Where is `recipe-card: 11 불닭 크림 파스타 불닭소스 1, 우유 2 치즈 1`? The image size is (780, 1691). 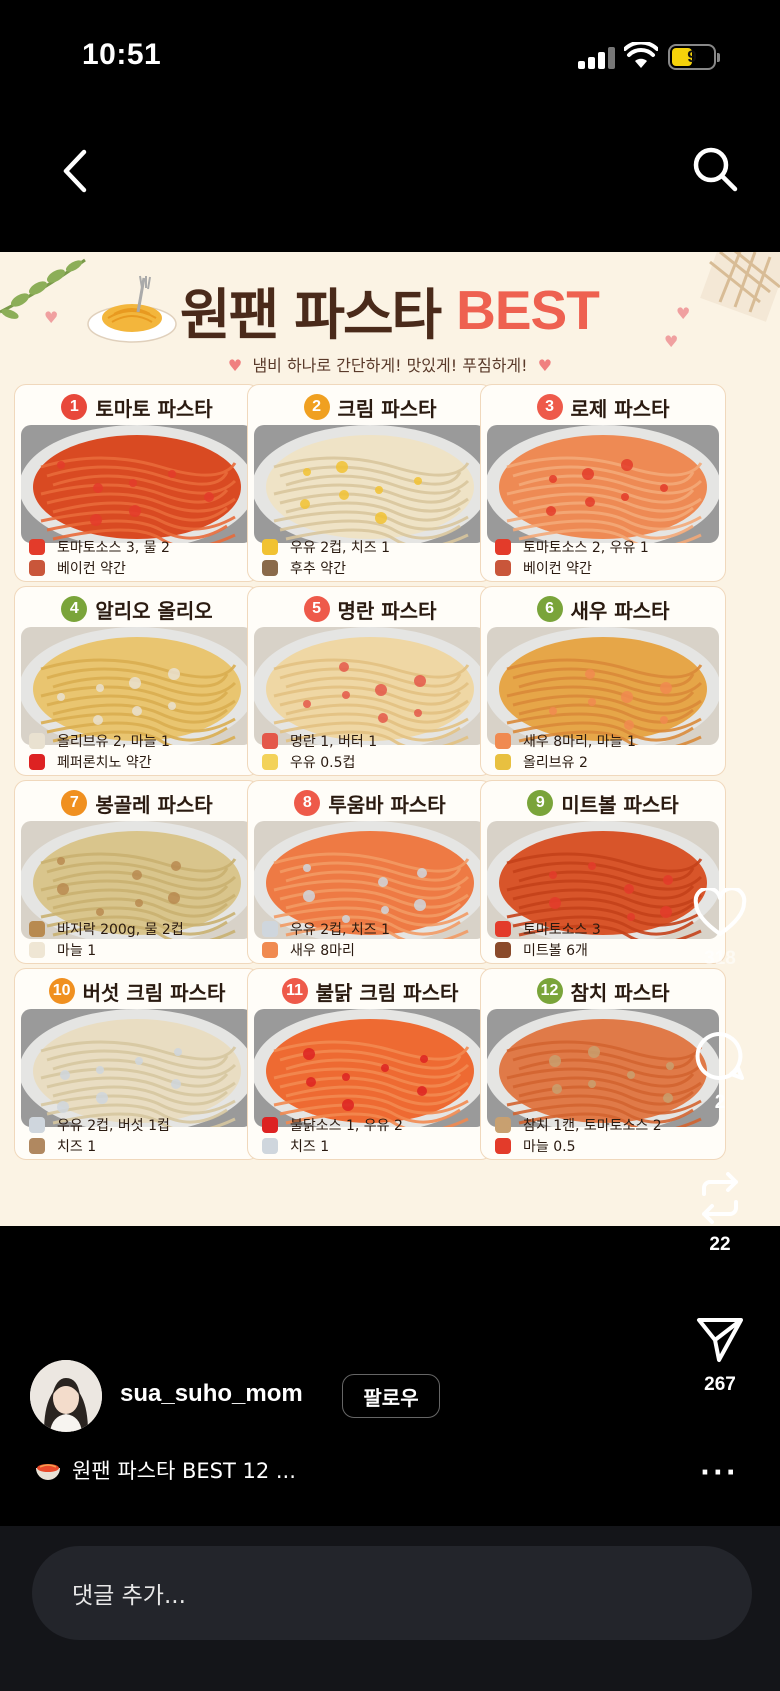 recipe-card: 11 불닭 크림 파스타 불닭소스 1, 우유 2 치즈 1 is located at coordinates (370, 1064).